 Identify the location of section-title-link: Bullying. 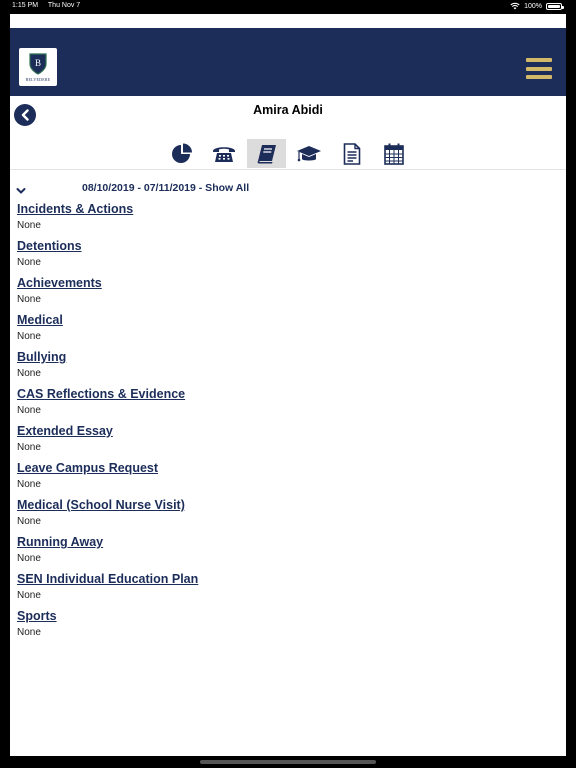
(41, 357).